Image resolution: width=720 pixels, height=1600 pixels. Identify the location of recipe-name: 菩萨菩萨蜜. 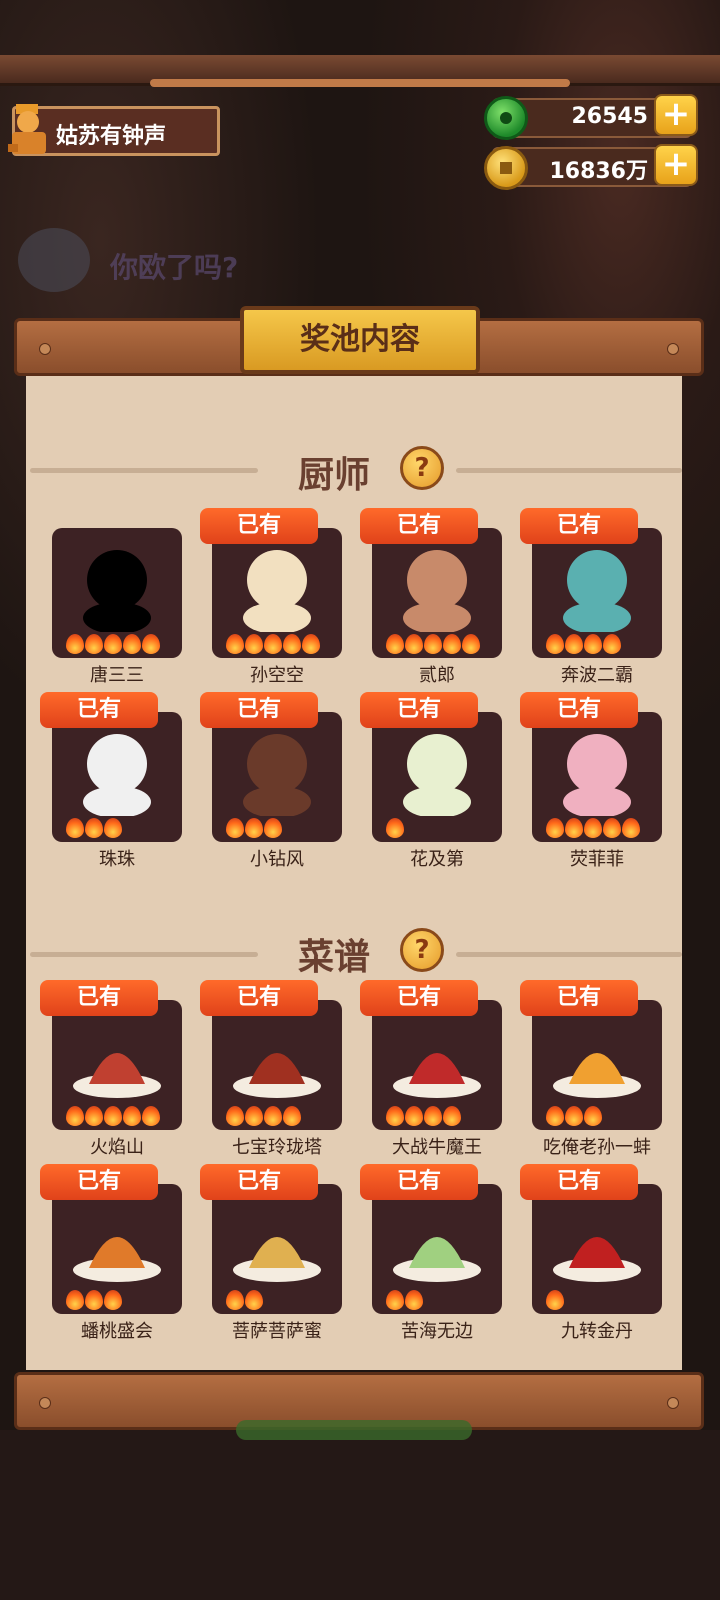
(277, 1331).